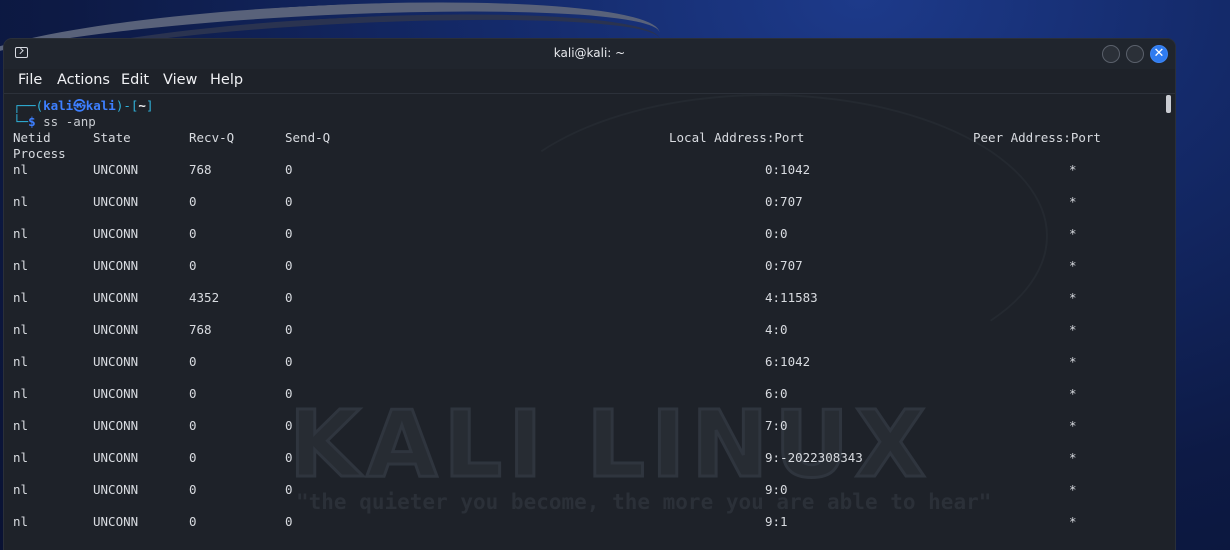 The width and height of the screenshot is (1230, 550). What do you see at coordinates (776, 329) in the screenshot?
I see `cell-local: 4:0` at bounding box center [776, 329].